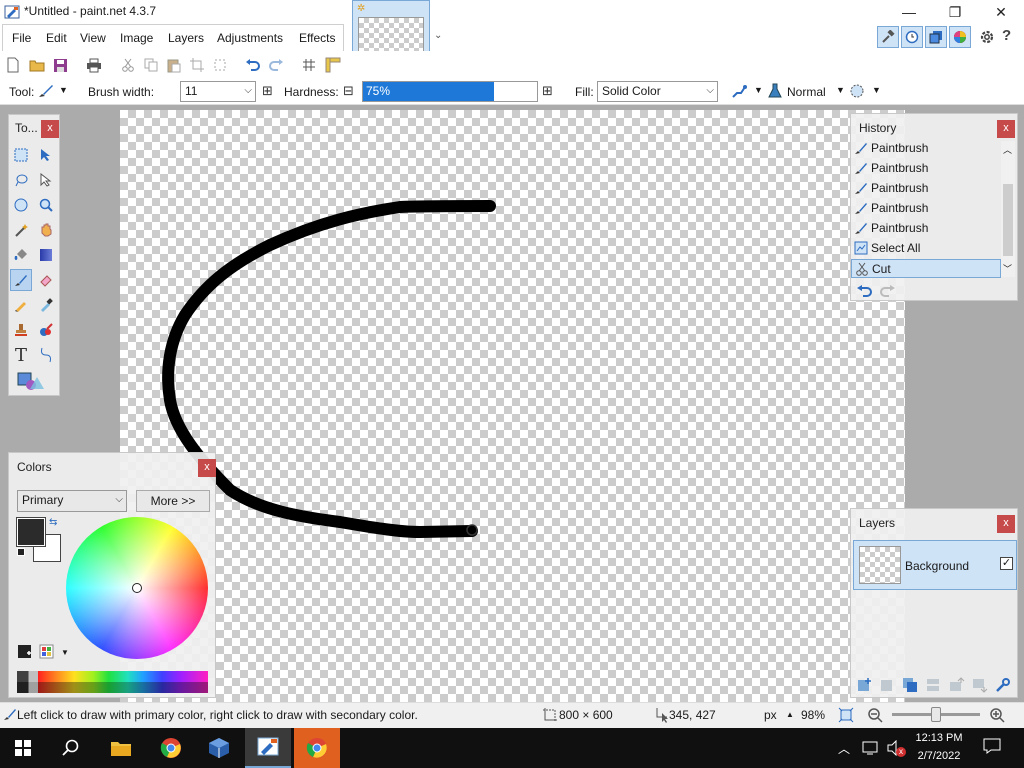  I want to click on rulers-icon, so click(333, 65).